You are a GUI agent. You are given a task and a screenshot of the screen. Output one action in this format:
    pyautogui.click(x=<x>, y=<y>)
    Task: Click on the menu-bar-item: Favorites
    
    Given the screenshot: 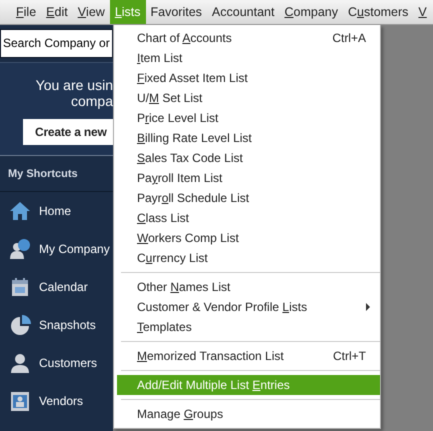 What is the action you would take?
    pyautogui.click(x=176, y=12)
    